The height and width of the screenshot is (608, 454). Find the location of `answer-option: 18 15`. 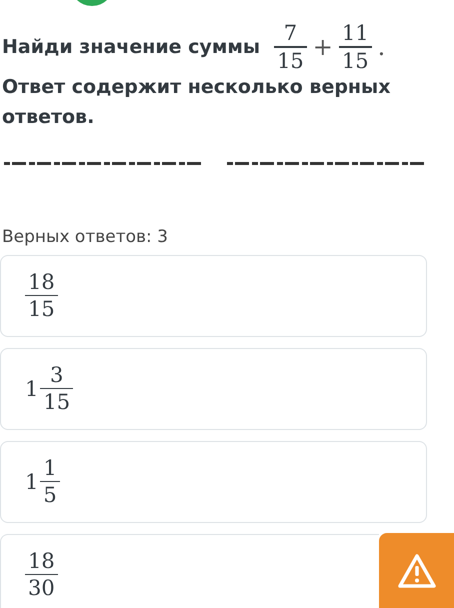

answer-option: 18 15 is located at coordinates (213, 295).